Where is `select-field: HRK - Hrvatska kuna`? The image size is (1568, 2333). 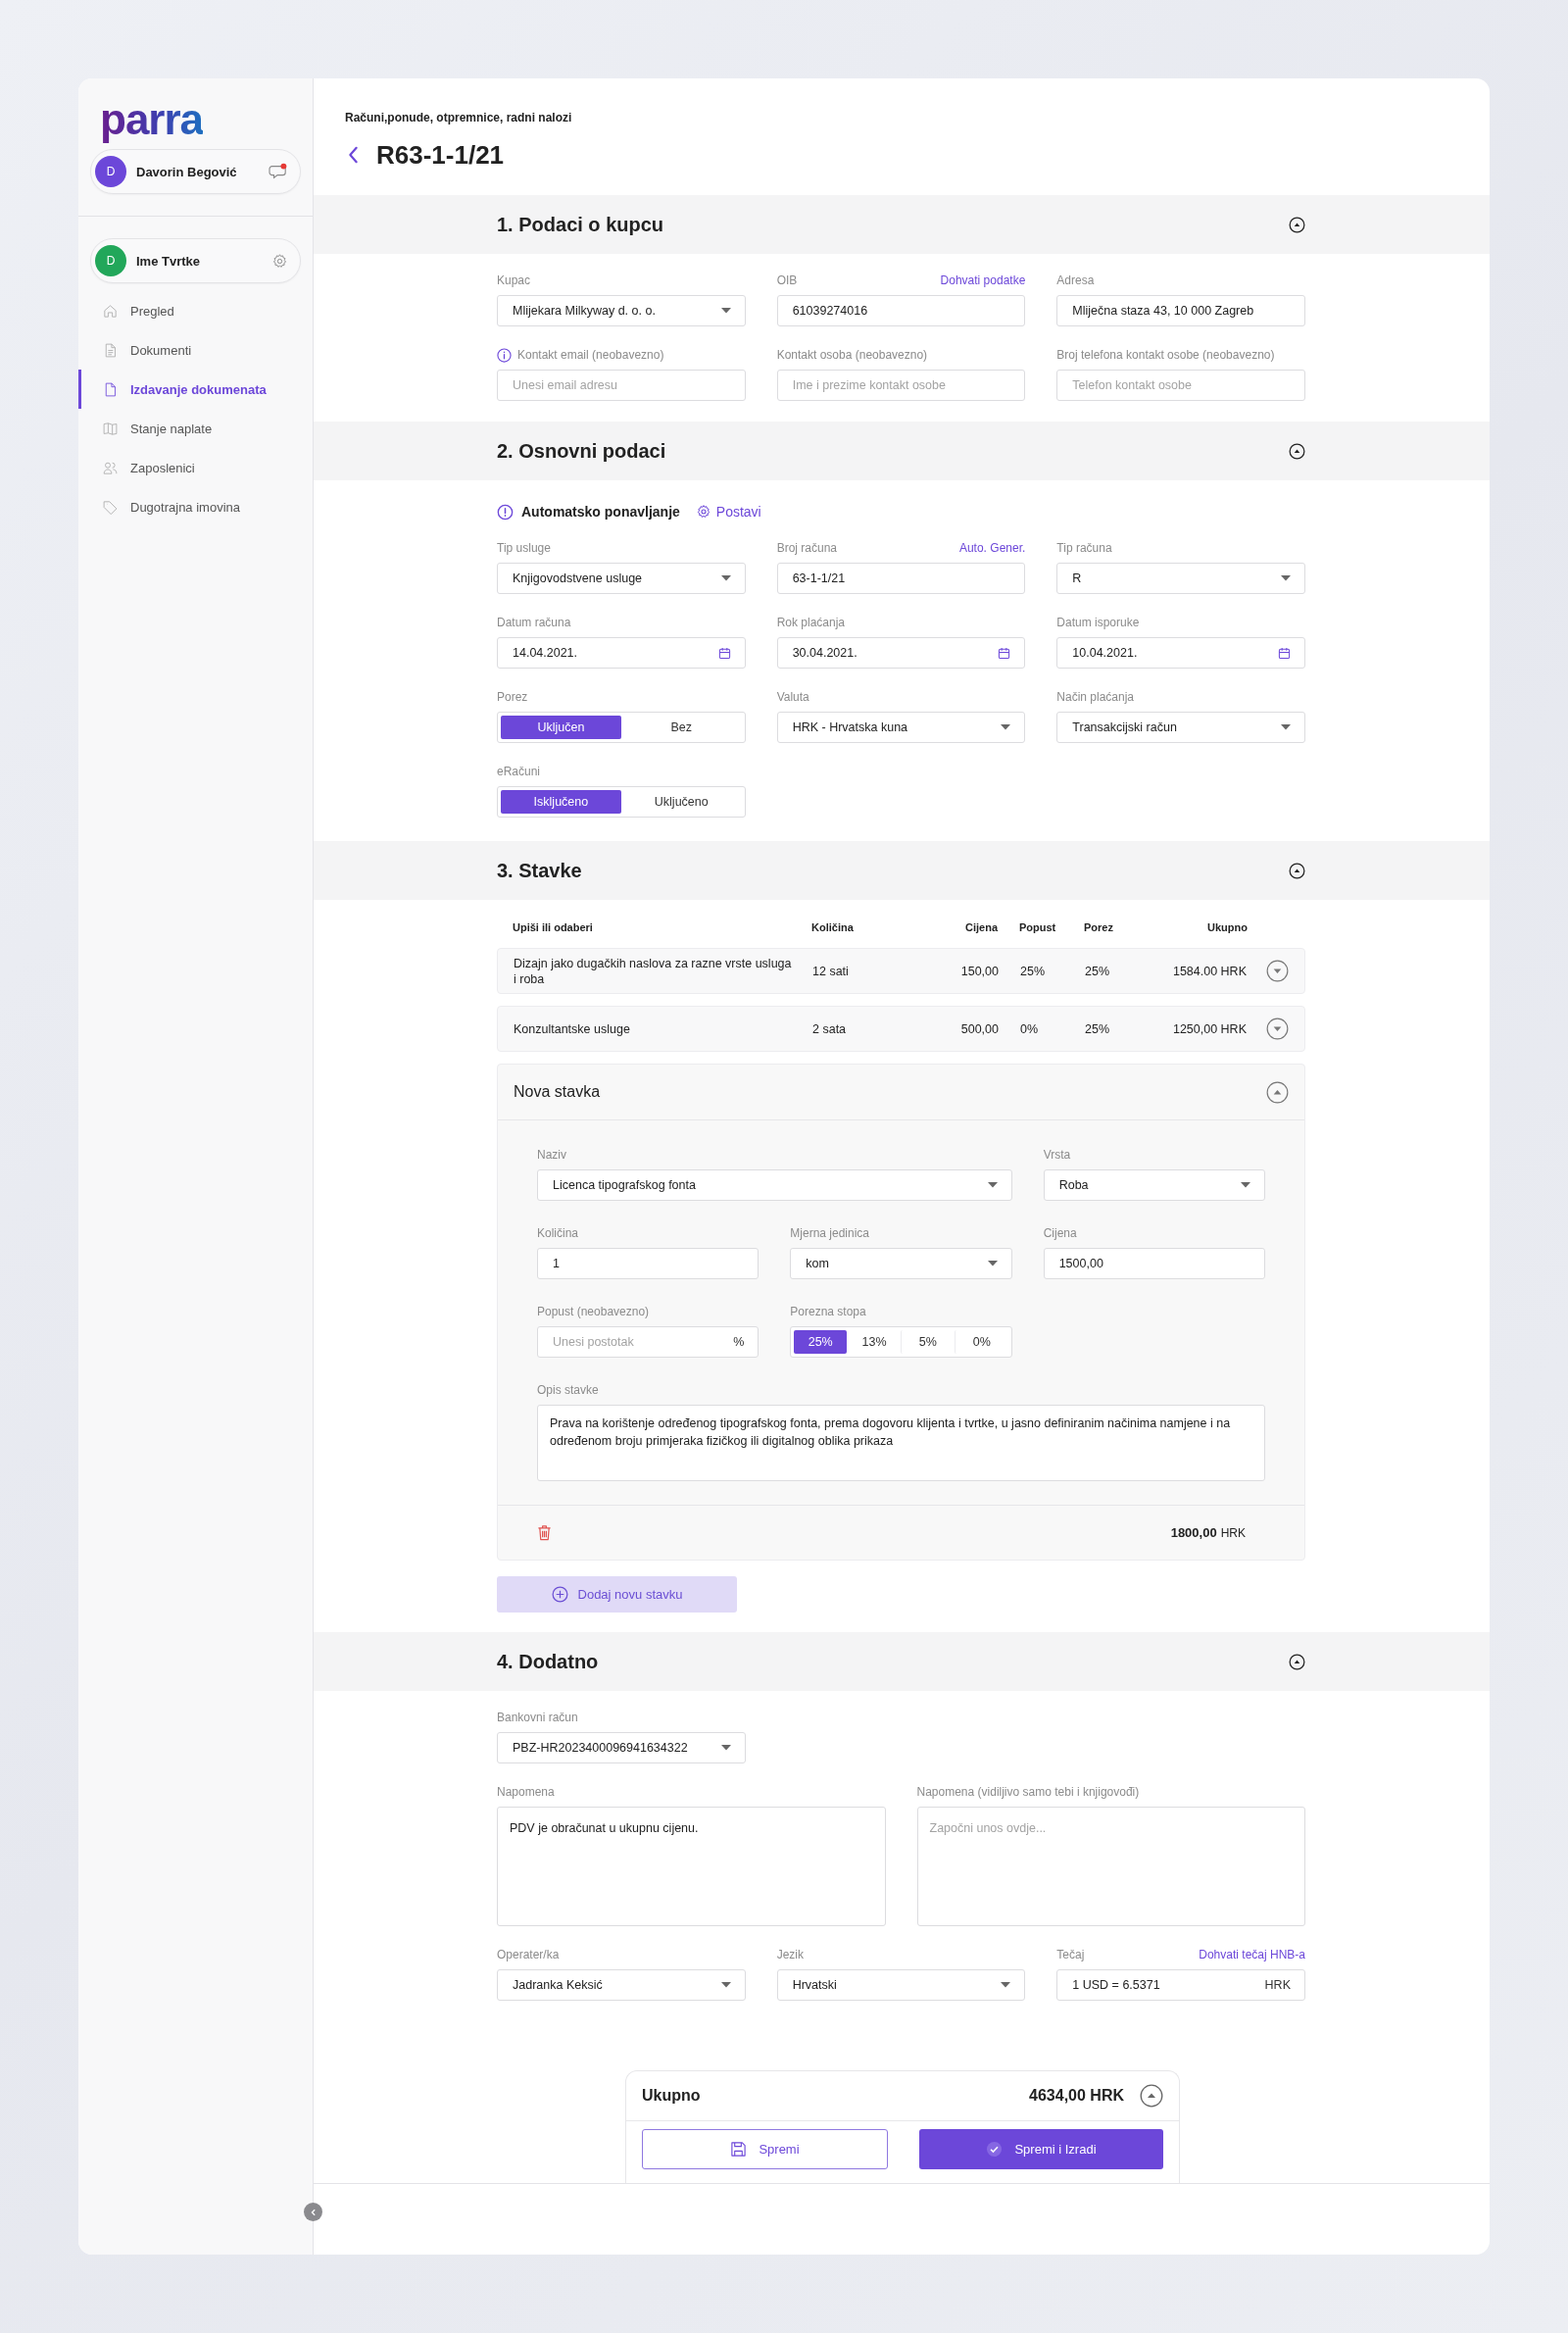 select-field: HRK - Hrvatska kuna is located at coordinates (901, 727).